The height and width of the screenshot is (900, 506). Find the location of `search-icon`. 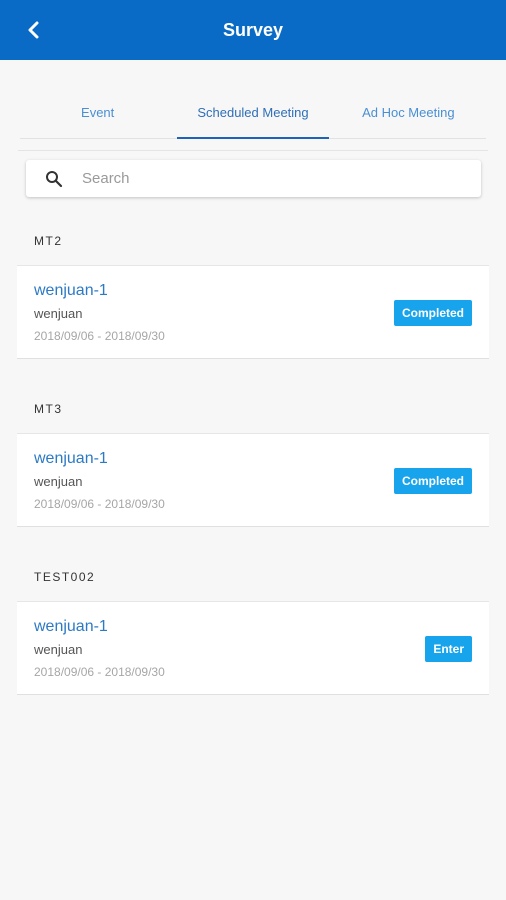

search-icon is located at coordinates (54, 178).